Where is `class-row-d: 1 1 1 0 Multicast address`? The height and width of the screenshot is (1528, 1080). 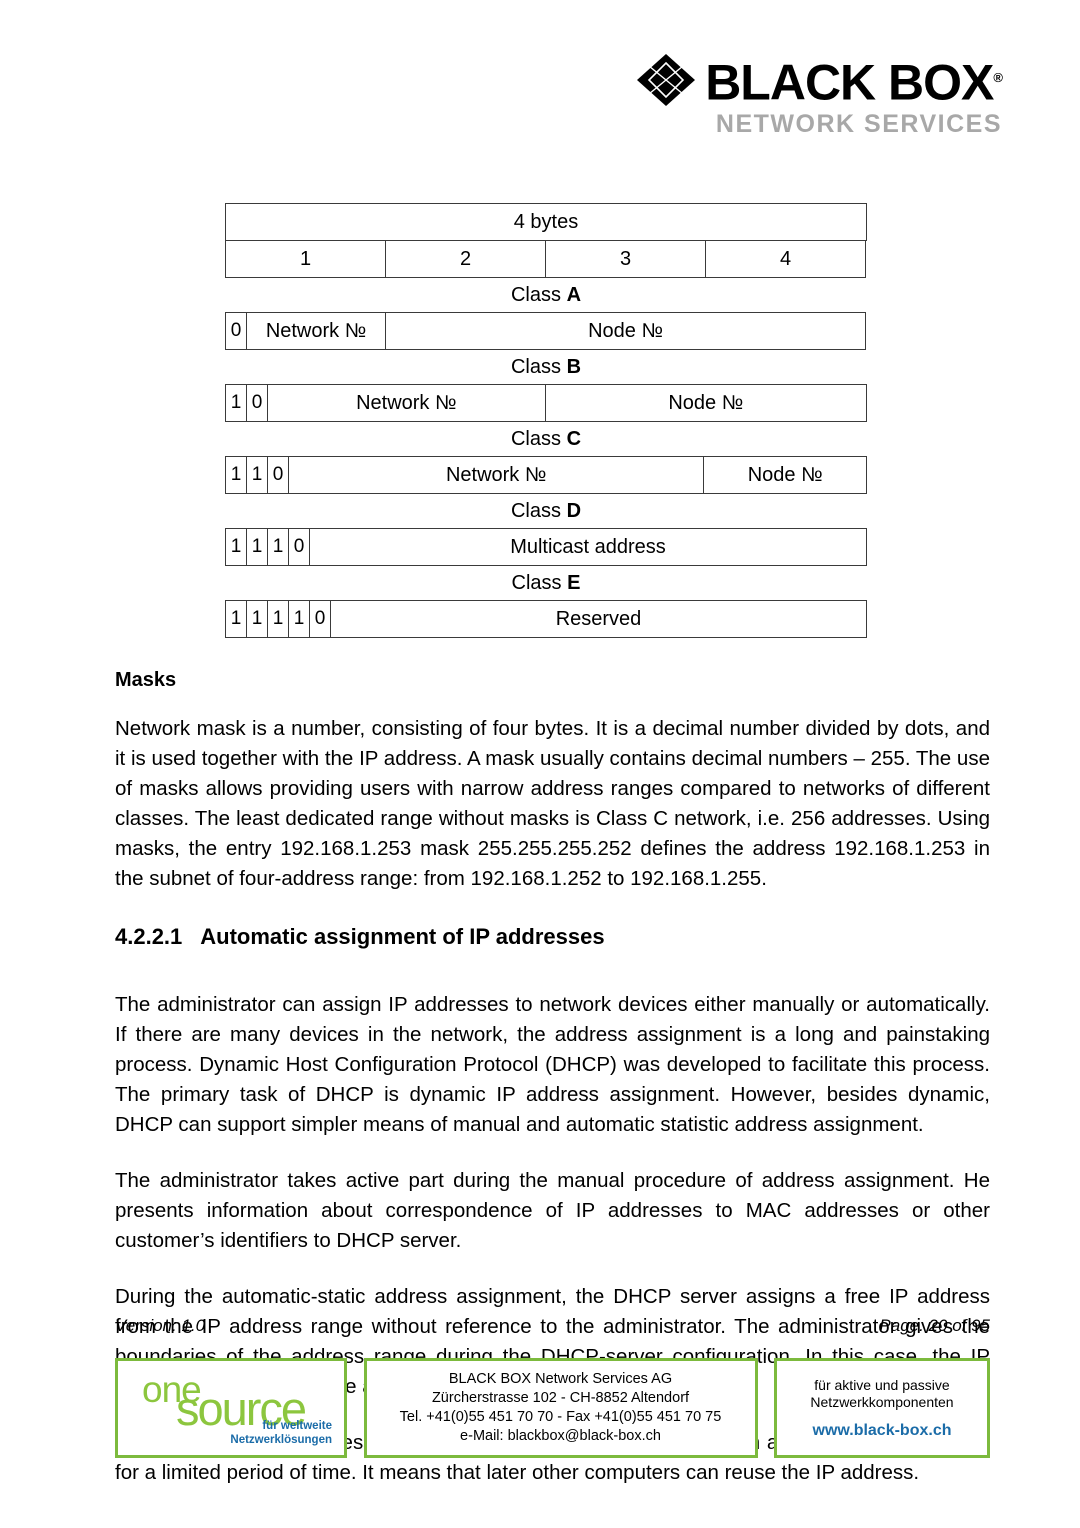
class-row-d: 1 1 1 0 Multicast address is located at coordinates (546, 547).